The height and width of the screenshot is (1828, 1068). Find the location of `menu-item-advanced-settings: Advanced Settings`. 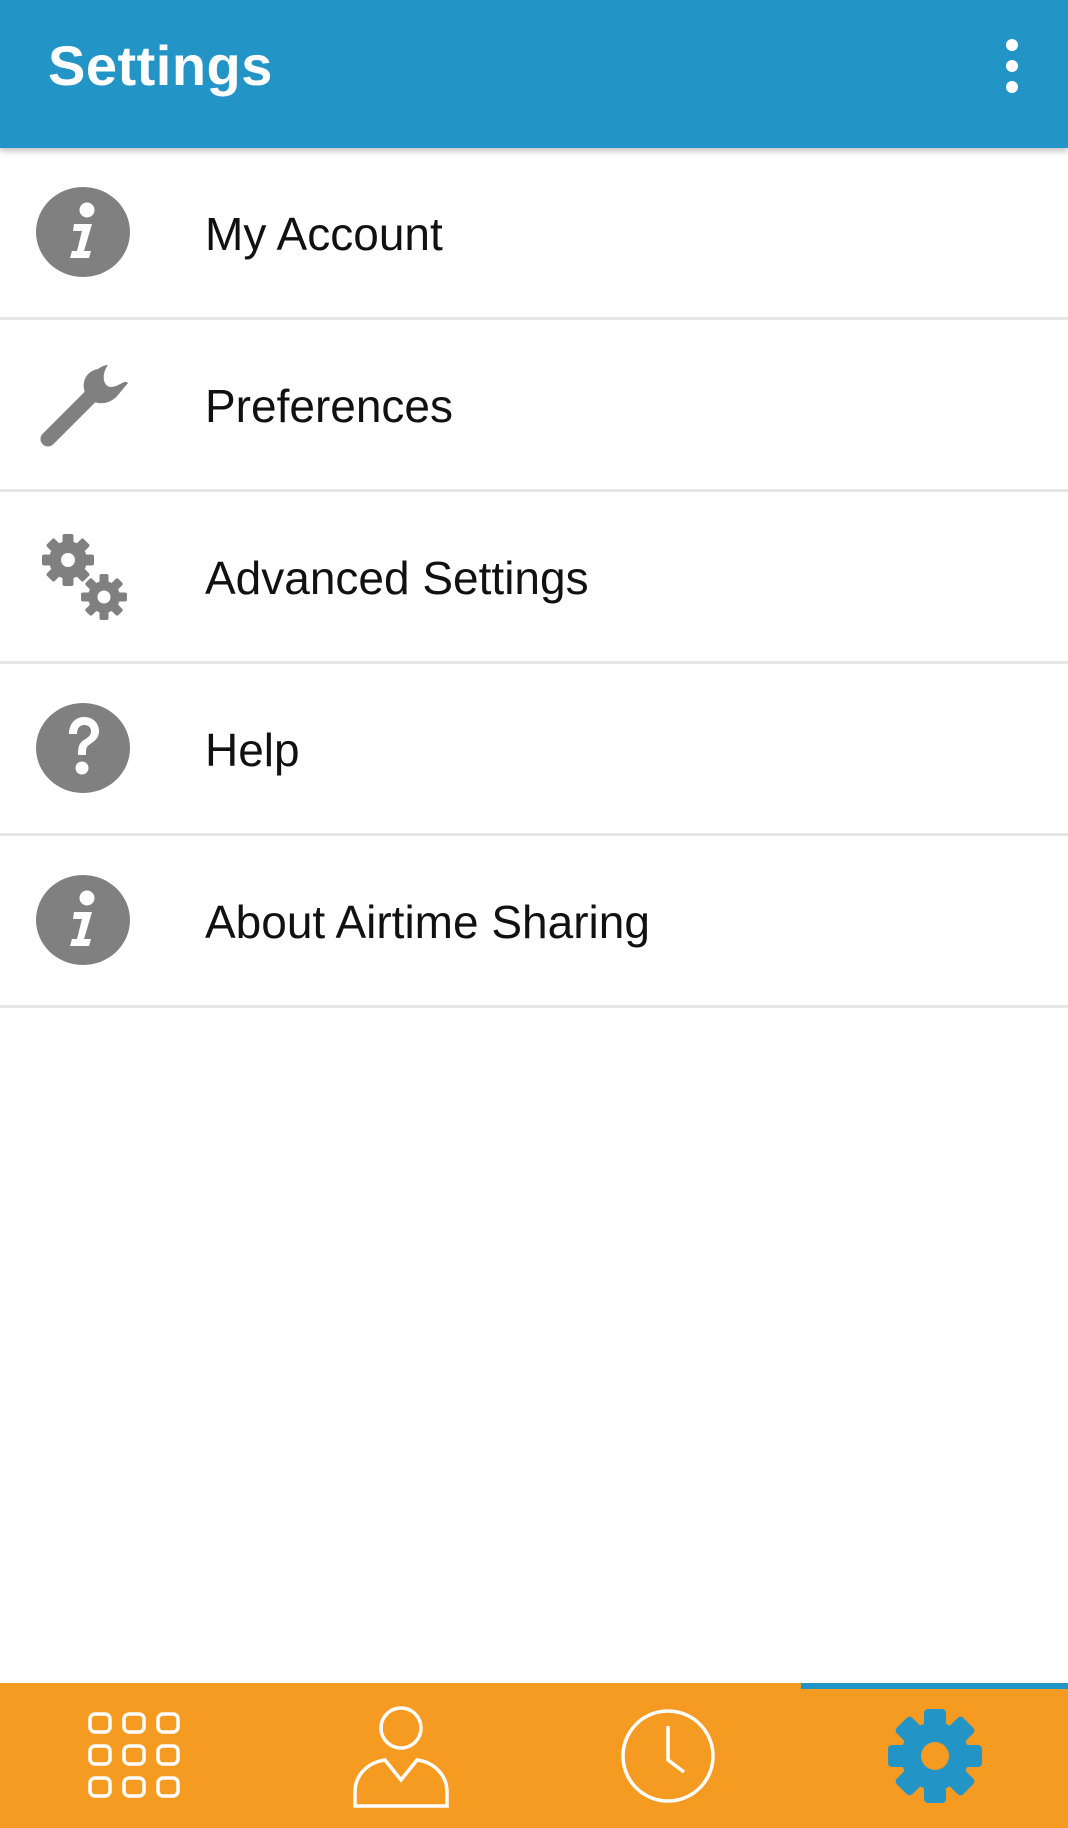

menu-item-advanced-settings: Advanced Settings is located at coordinates (534, 578).